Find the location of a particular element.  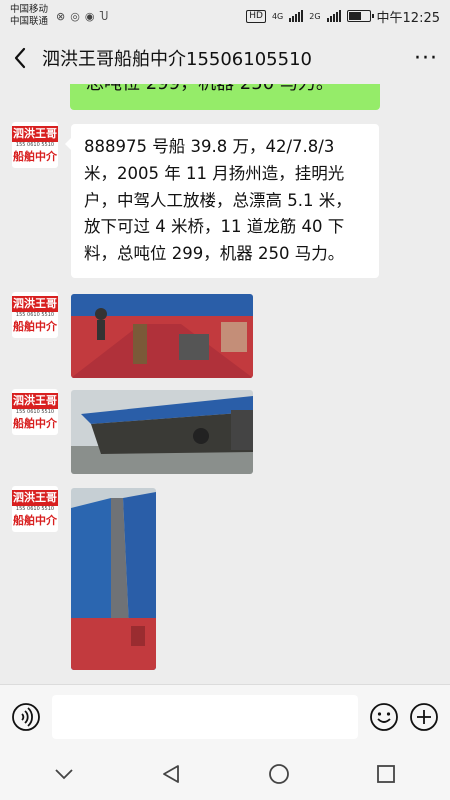

circle-home-icon is located at coordinates (278, 774).